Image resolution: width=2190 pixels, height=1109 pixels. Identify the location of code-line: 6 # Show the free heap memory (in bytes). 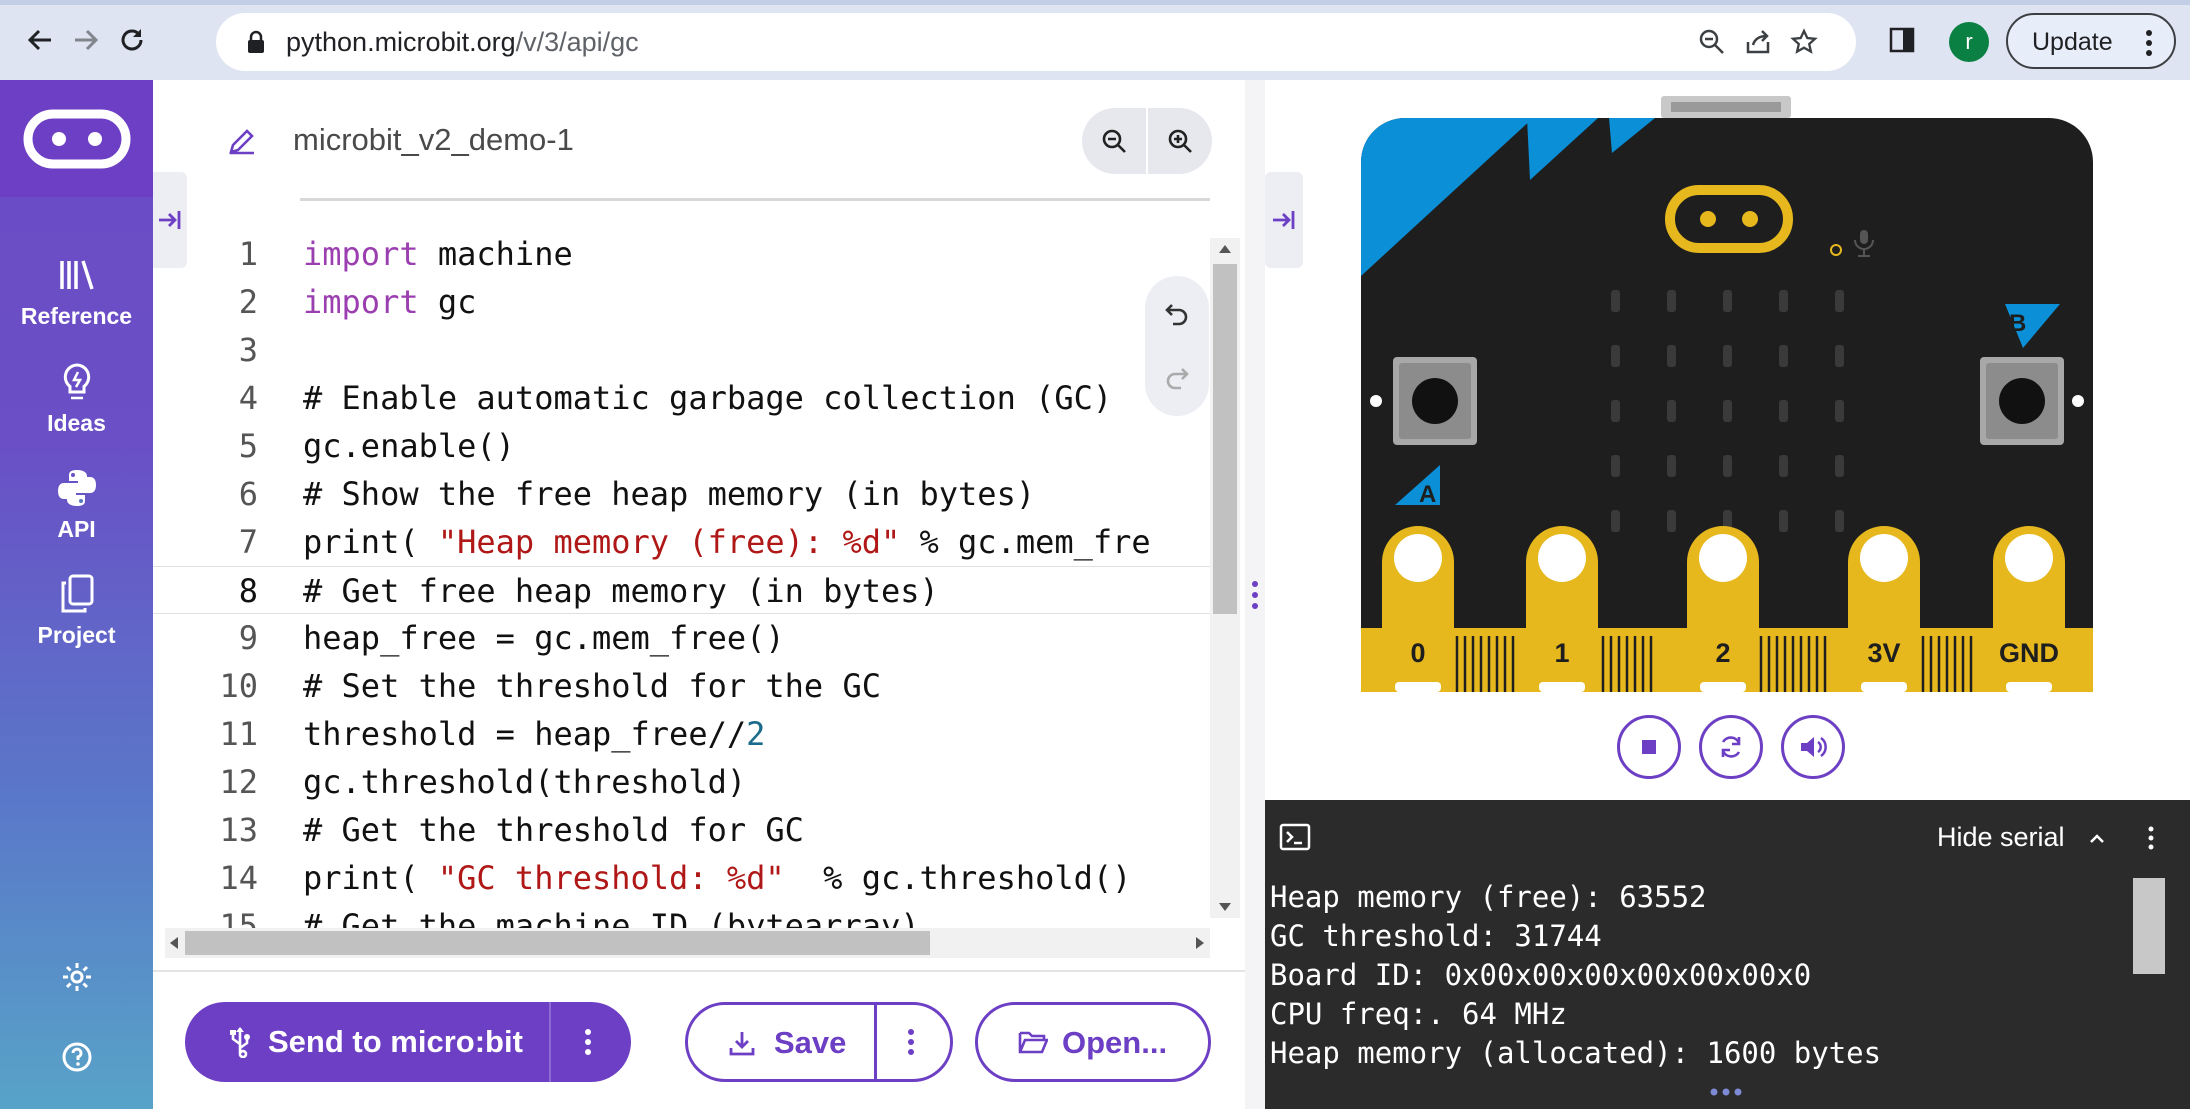
(683, 494).